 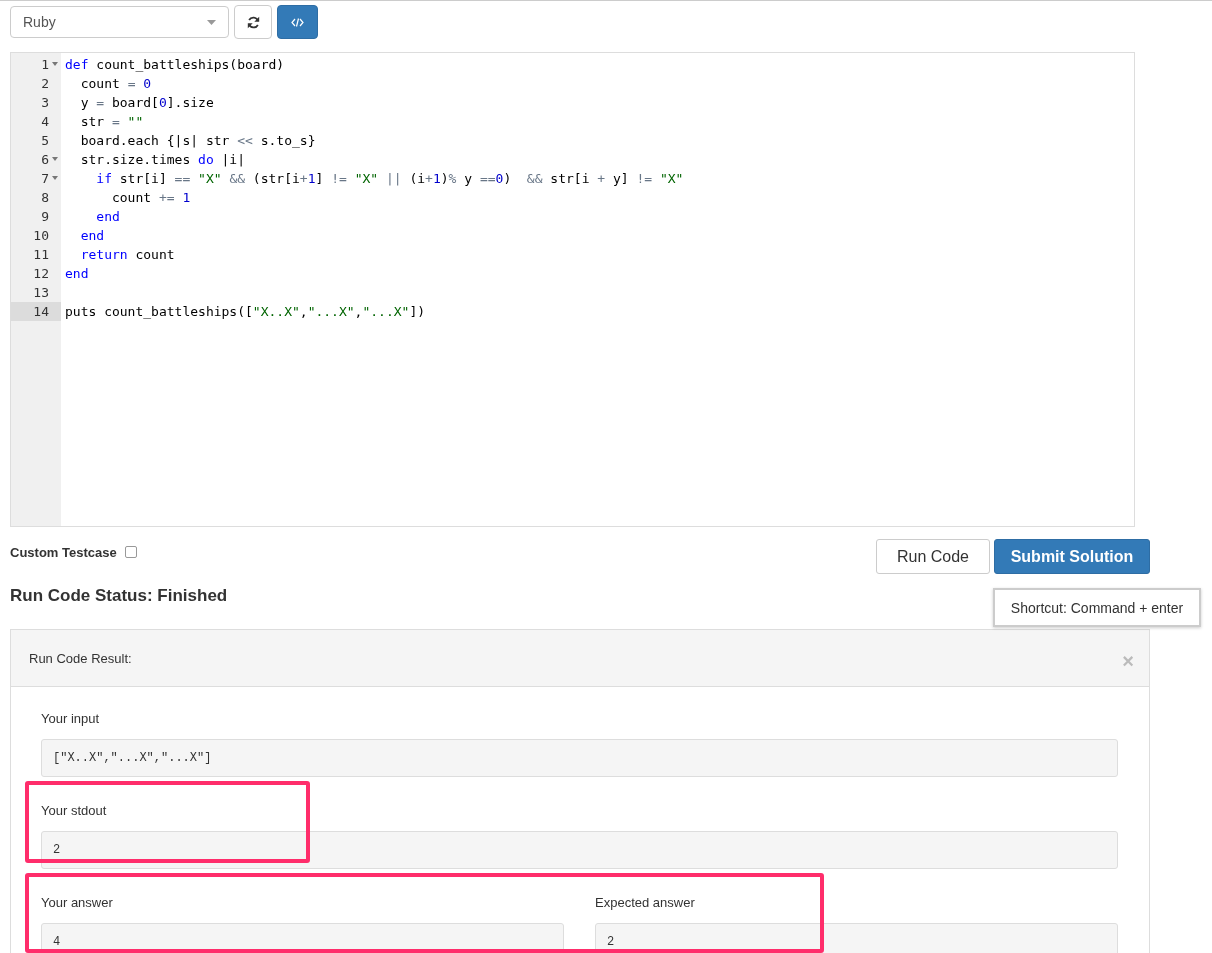 What do you see at coordinates (80, 658) in the screenshot?
I see `panel-title: Run Code Result:` at bounding box center [80, 658].